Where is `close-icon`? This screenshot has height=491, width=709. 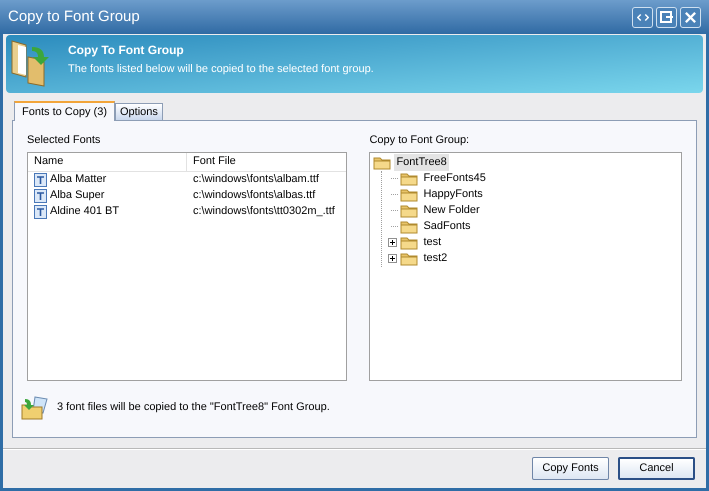
close-icon is located at coordinates (690, 17).